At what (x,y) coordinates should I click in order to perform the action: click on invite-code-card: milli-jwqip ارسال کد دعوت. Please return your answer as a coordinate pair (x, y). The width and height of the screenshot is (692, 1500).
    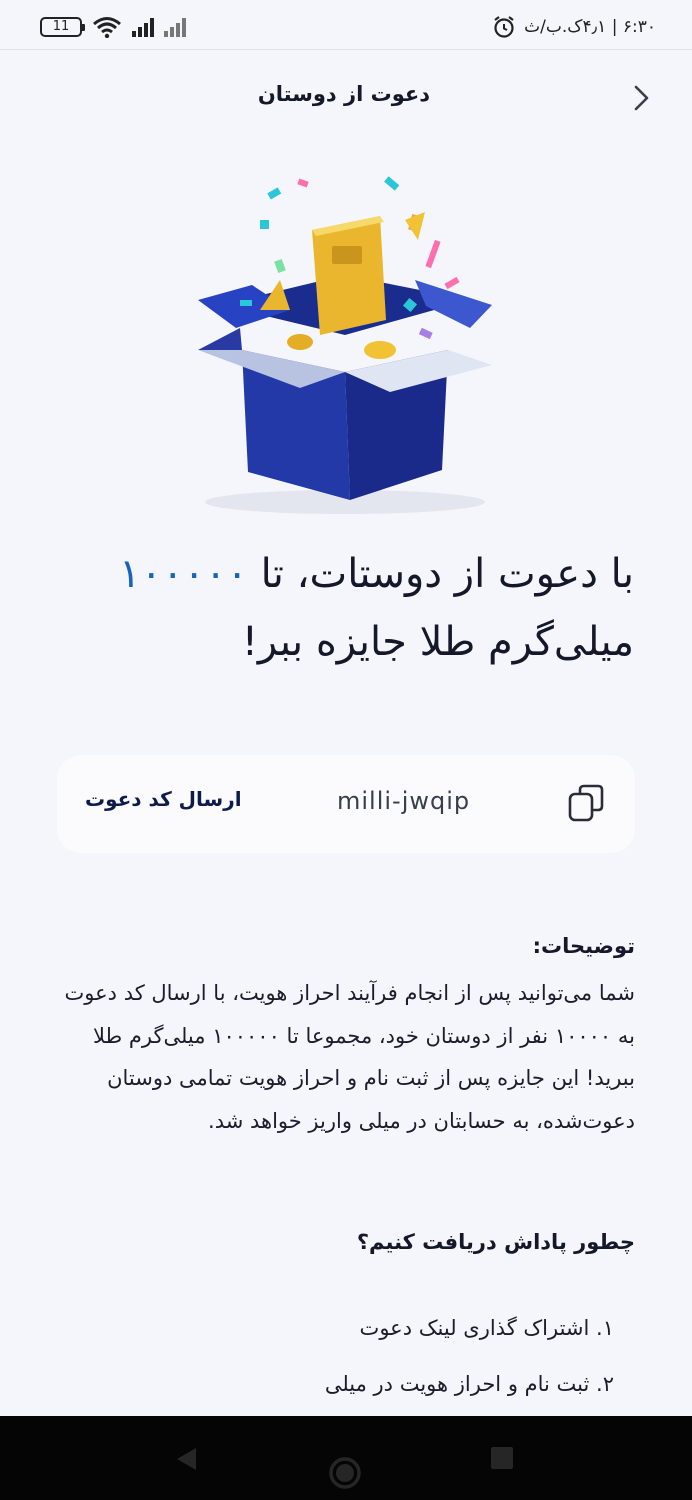
    Looking at the image, I should click on (346, 804).